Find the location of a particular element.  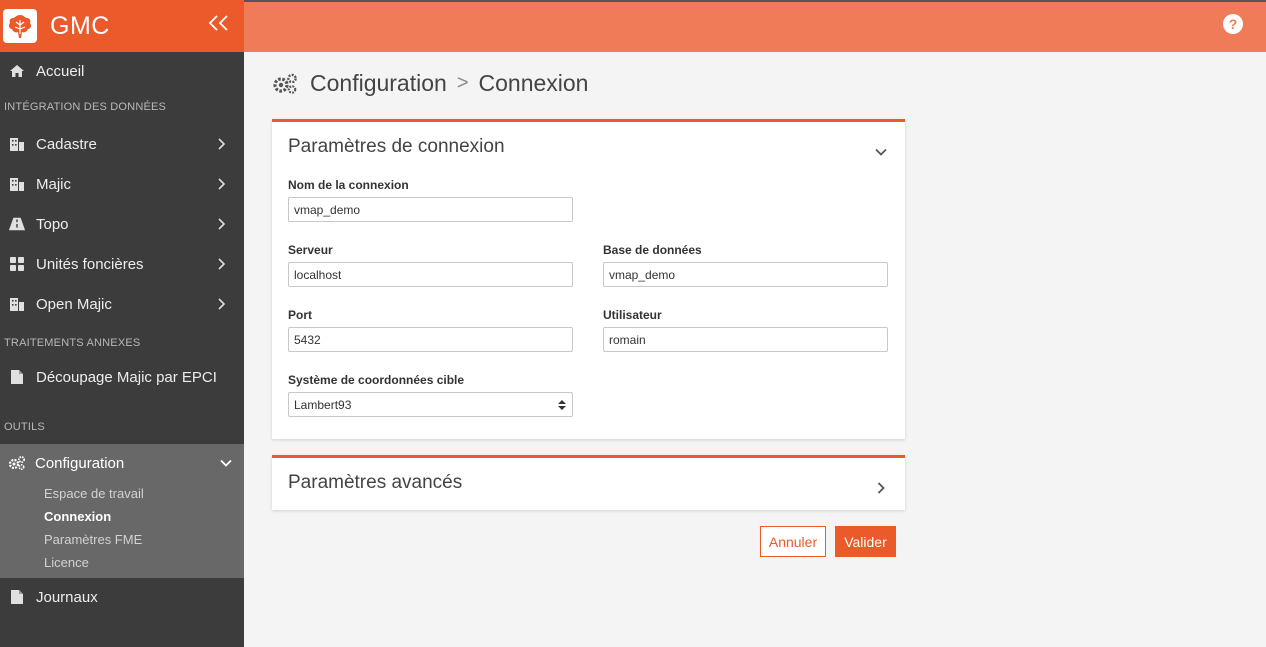

grid-icon is located at coordinates (17, 264).